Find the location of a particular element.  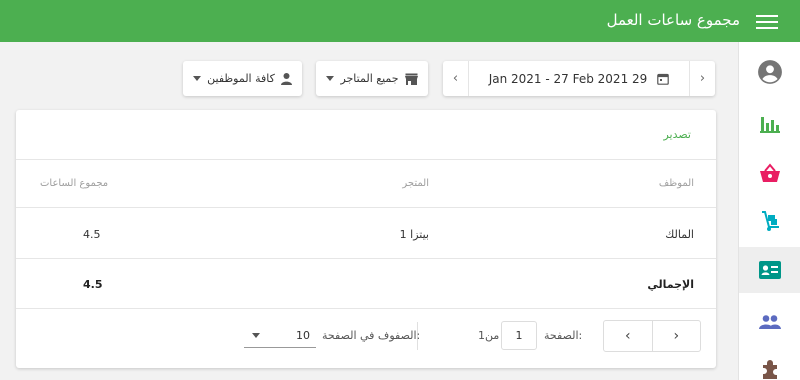

date-range-field: Jan 2021 - 27 Feb 2021 29 is located at coordinates (579, 79).